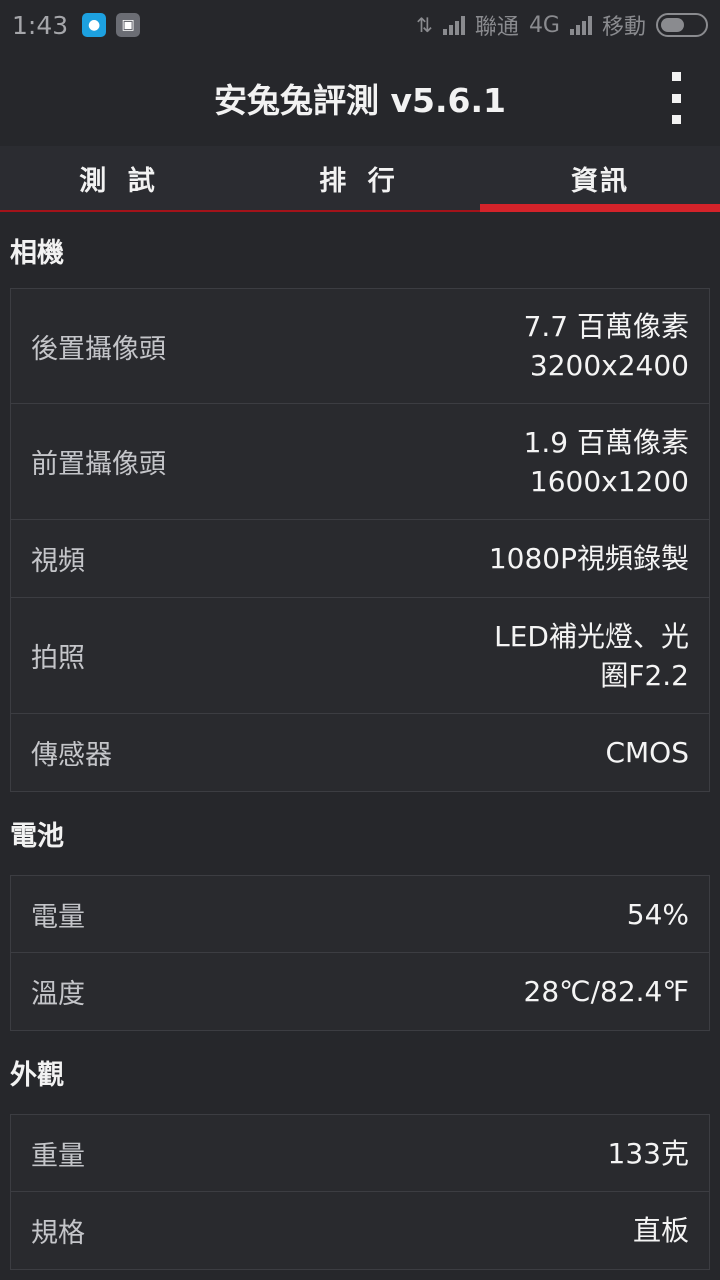 This screenshot has height=1280, width=720. What do you see at coordinates (98, 464) in the screenshot?
I see `row-label: 前置攝像頭` at bounding box center [98, 464].